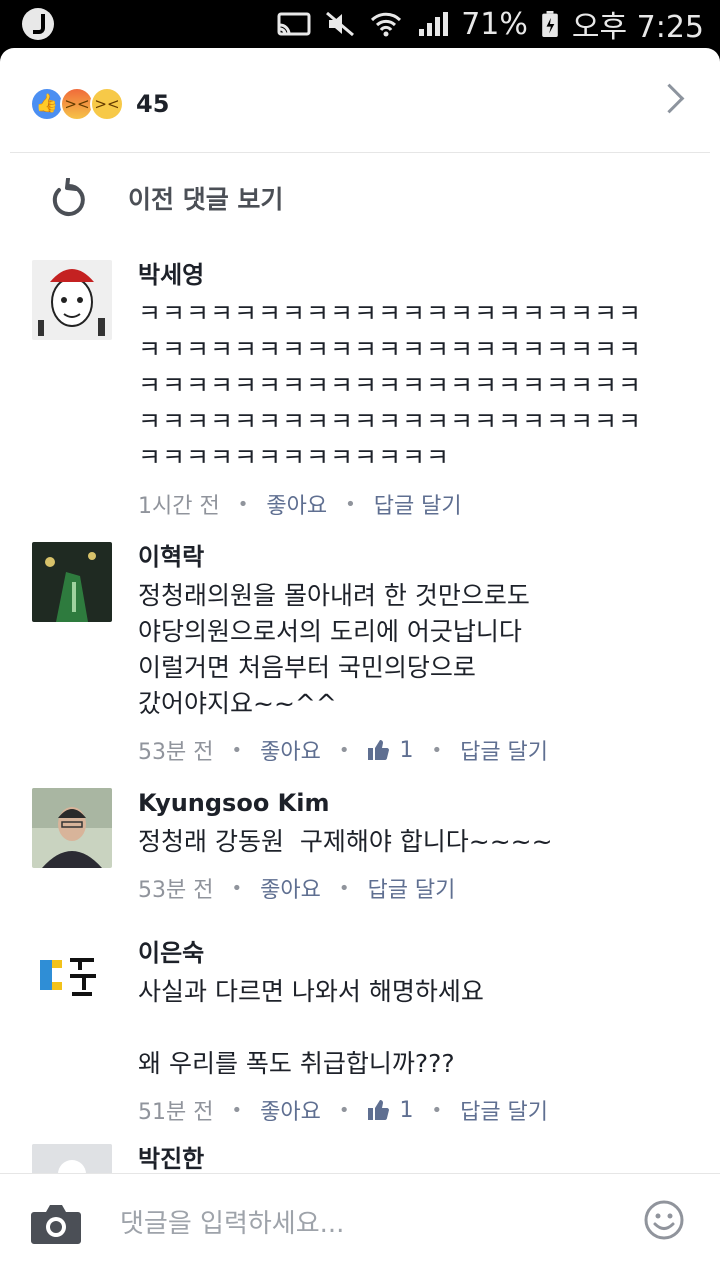 This screenshot has width=720, height=1280. What do you see at coordinates (77, 104) in the screenshot?
I see `angry-reaction-icon: ><` at bounding box center [77, 104].